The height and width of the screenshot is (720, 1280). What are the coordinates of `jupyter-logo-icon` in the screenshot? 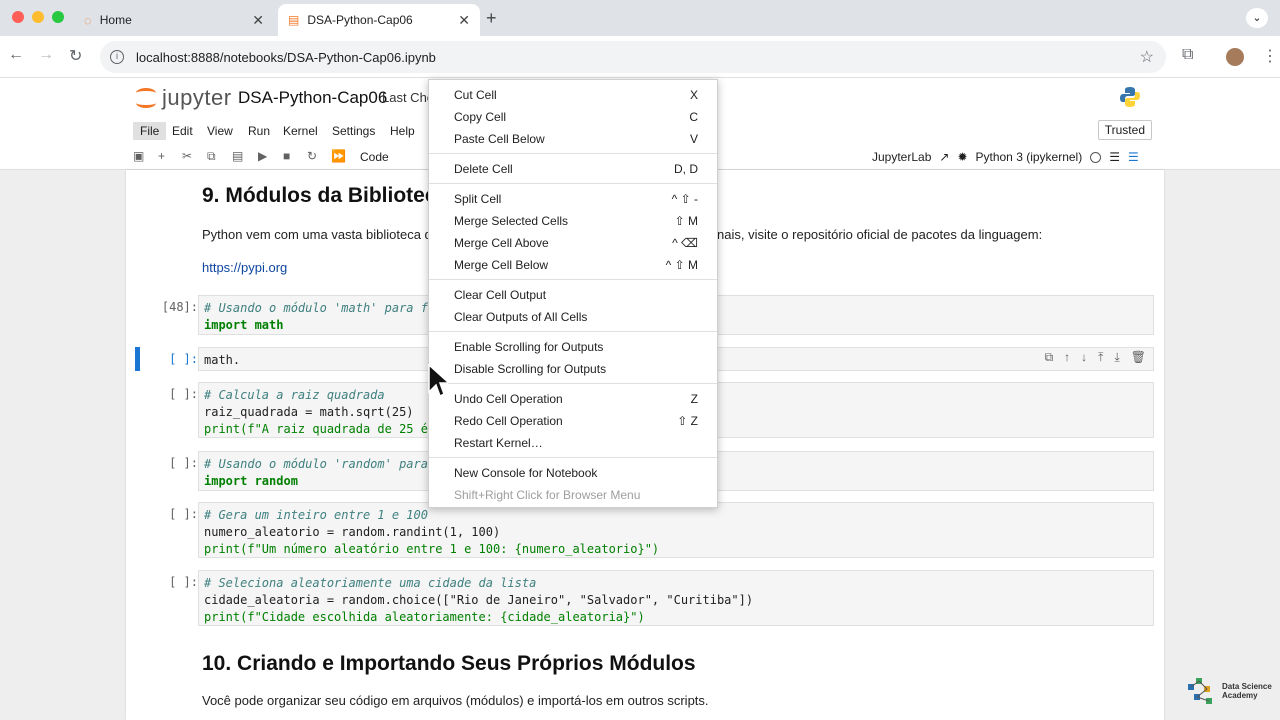 It's located at (146, 98).